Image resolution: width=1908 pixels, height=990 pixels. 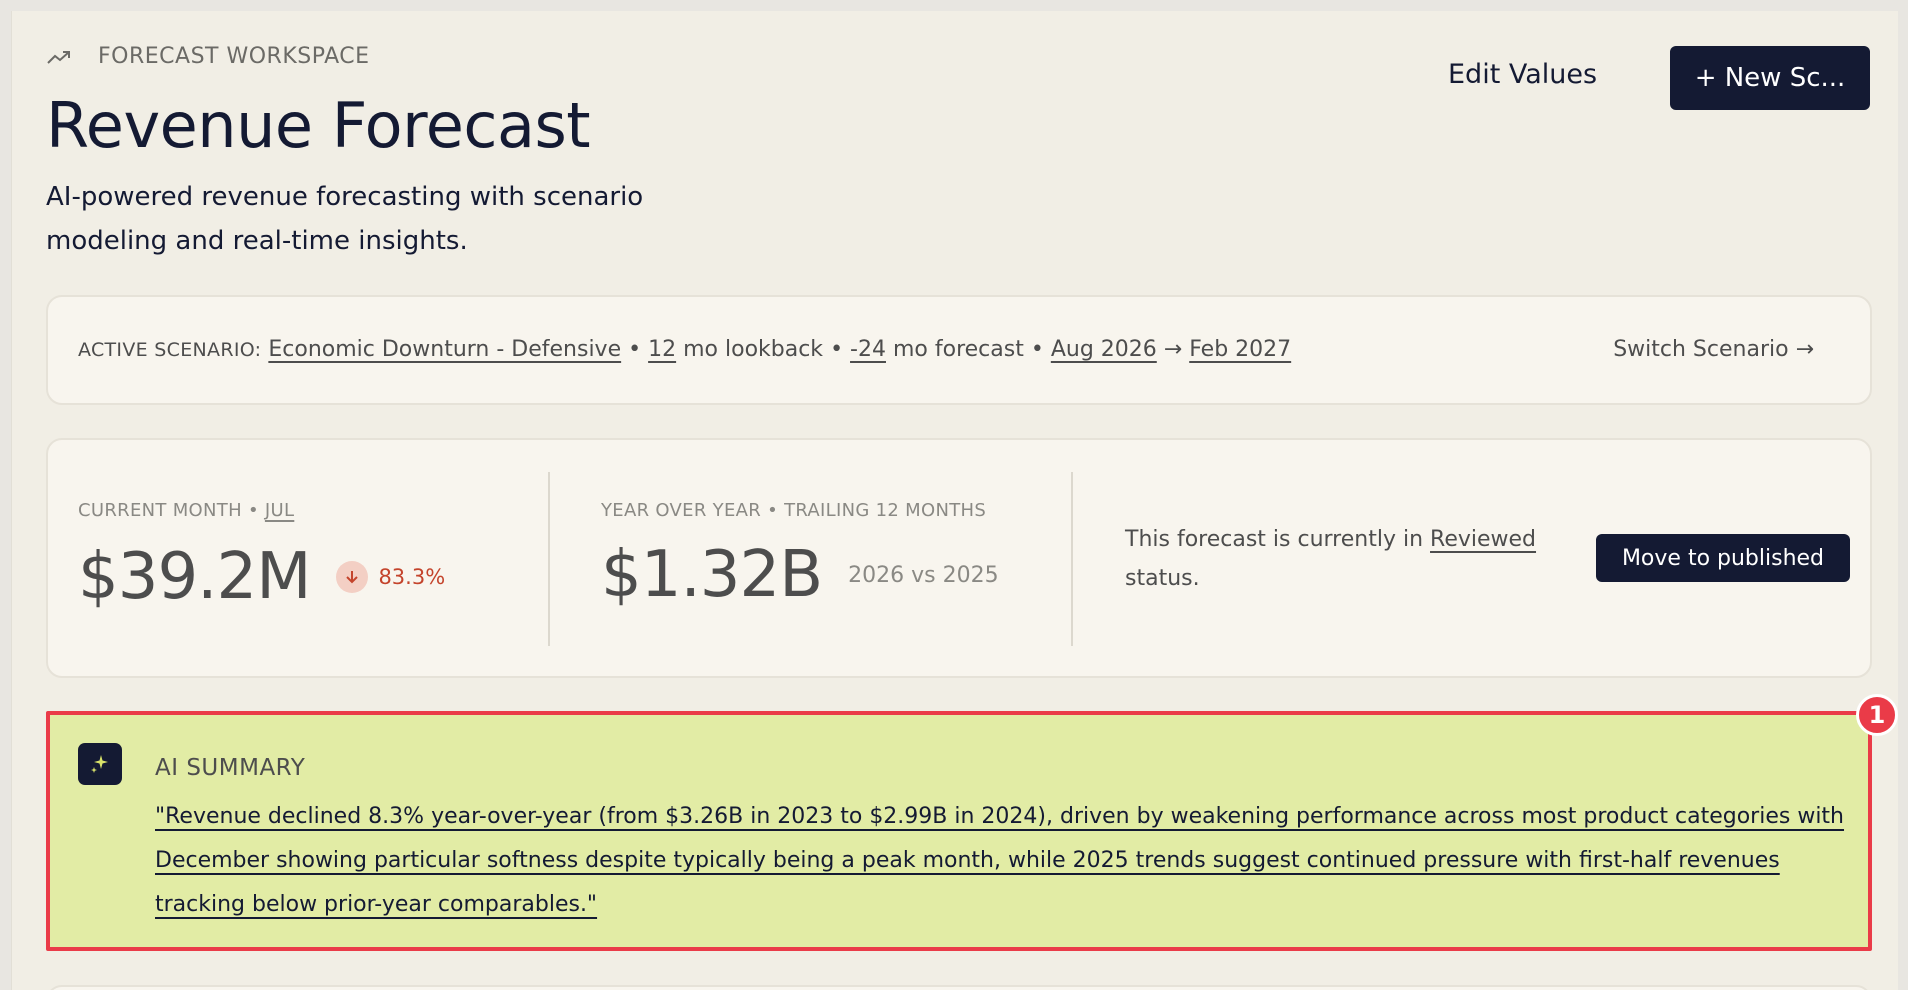 I want to click on scenario-label: ACTIVE SCENARIO:, so click(x=170, y=350).